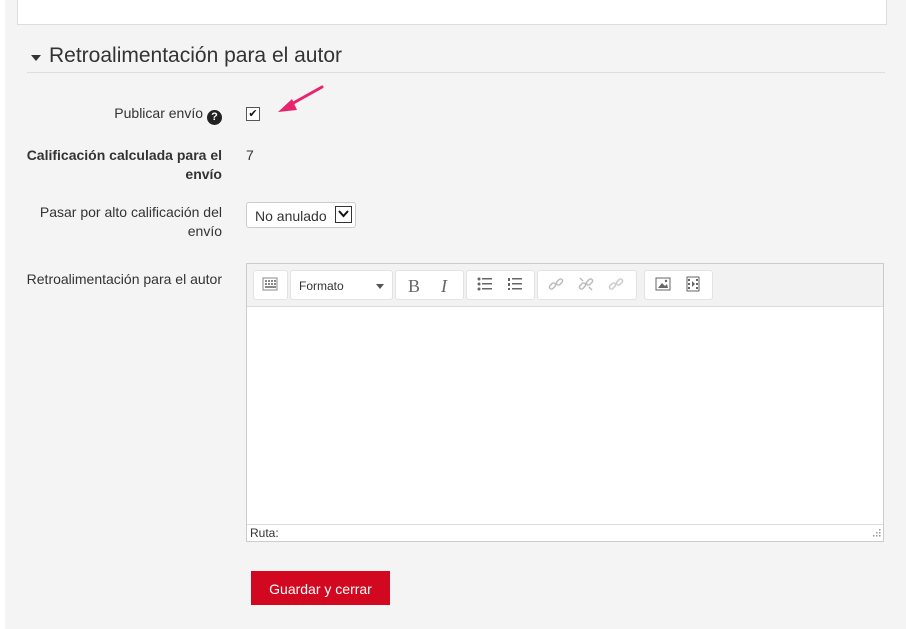 The image size is (906, 629). What do you see at coordinates (515, 286) in the screenshot?
I see `numbered-list-icon` at bounding box center [515, 286].